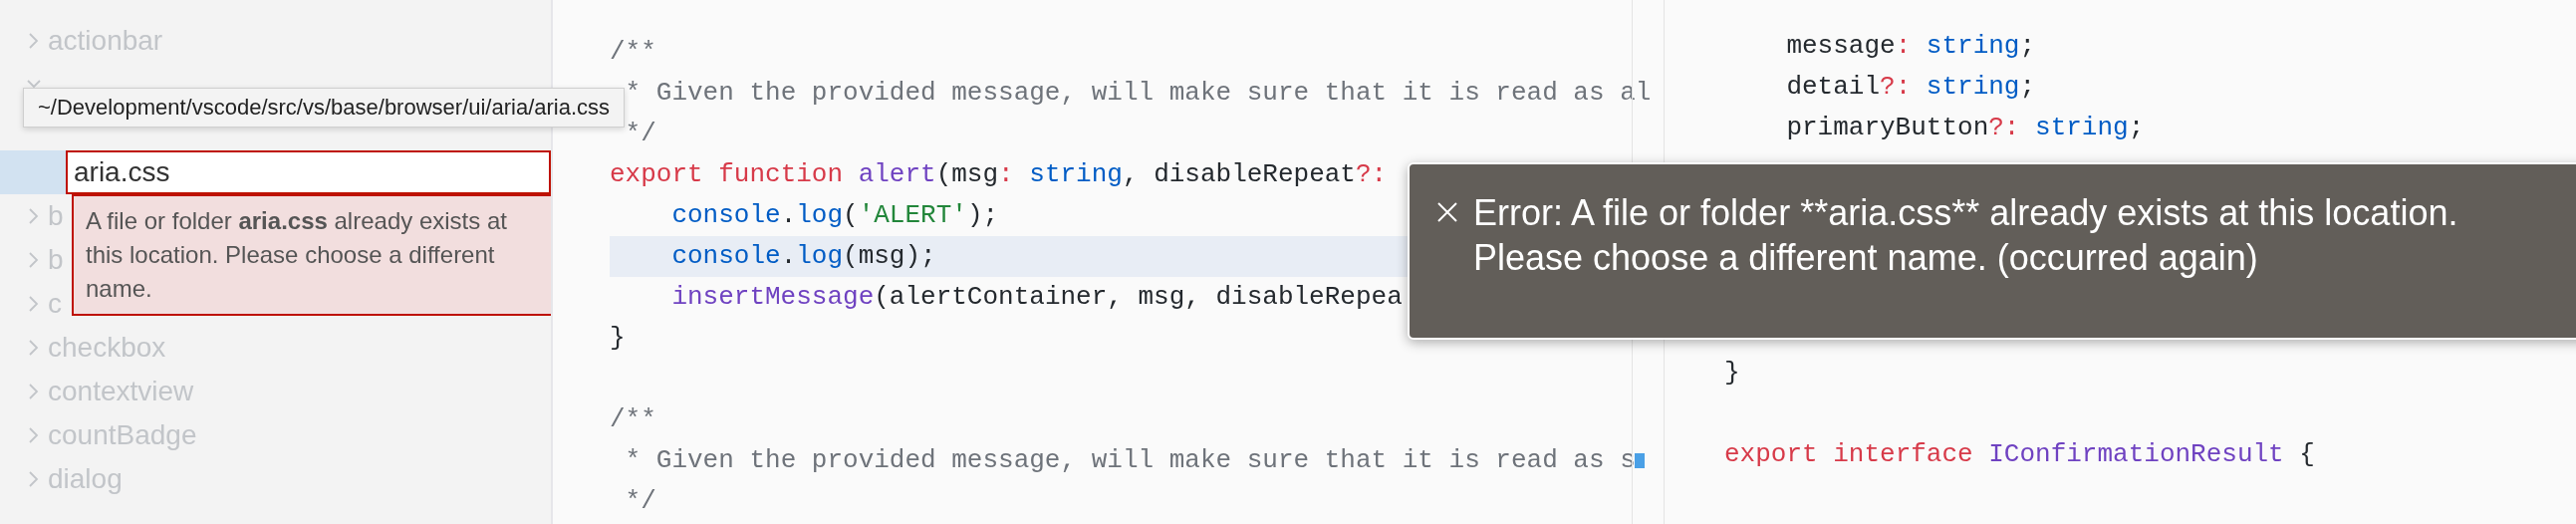 This screenshot has width=2576, height=524. I want to click on code-line: export interface IConfirmationResult {, so click(2019, 454).